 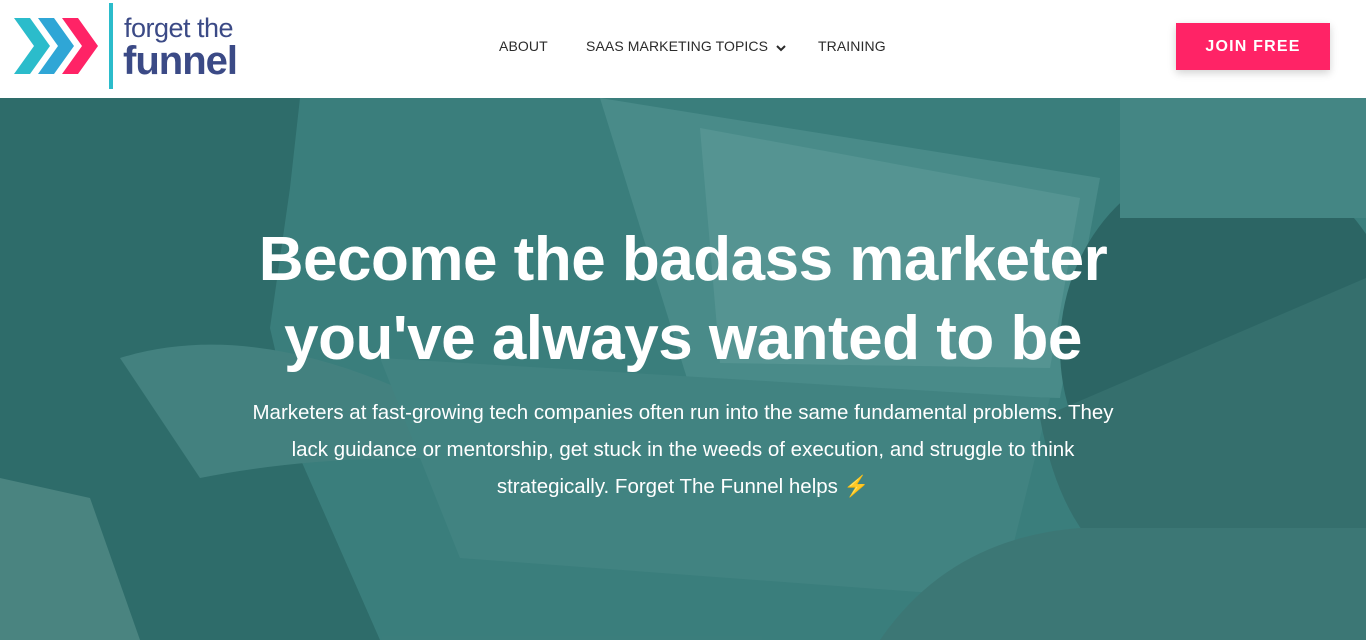 What do you see at coordinates (1253, 46) in the screenshot?
I see `join-free-button: JOIN FREE` at bounding box center [1253, 46].